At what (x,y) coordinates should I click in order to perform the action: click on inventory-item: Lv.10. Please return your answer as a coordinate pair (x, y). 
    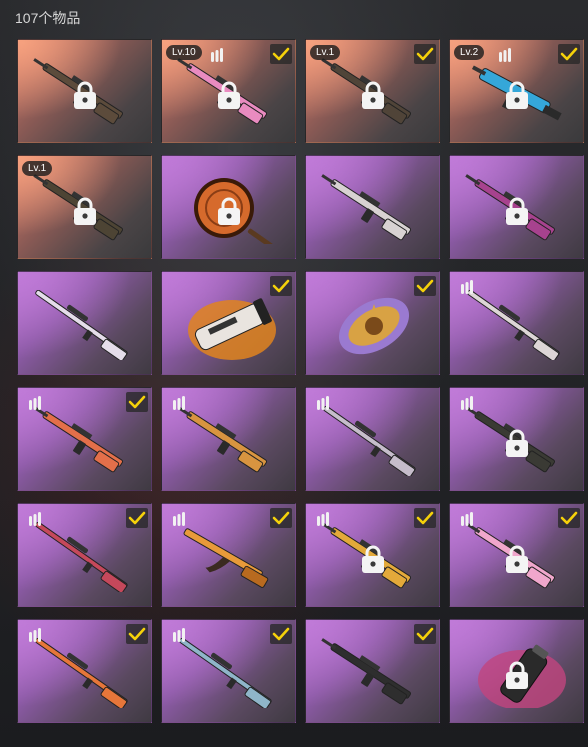
    Looking at the image, I should click on (228, 91).